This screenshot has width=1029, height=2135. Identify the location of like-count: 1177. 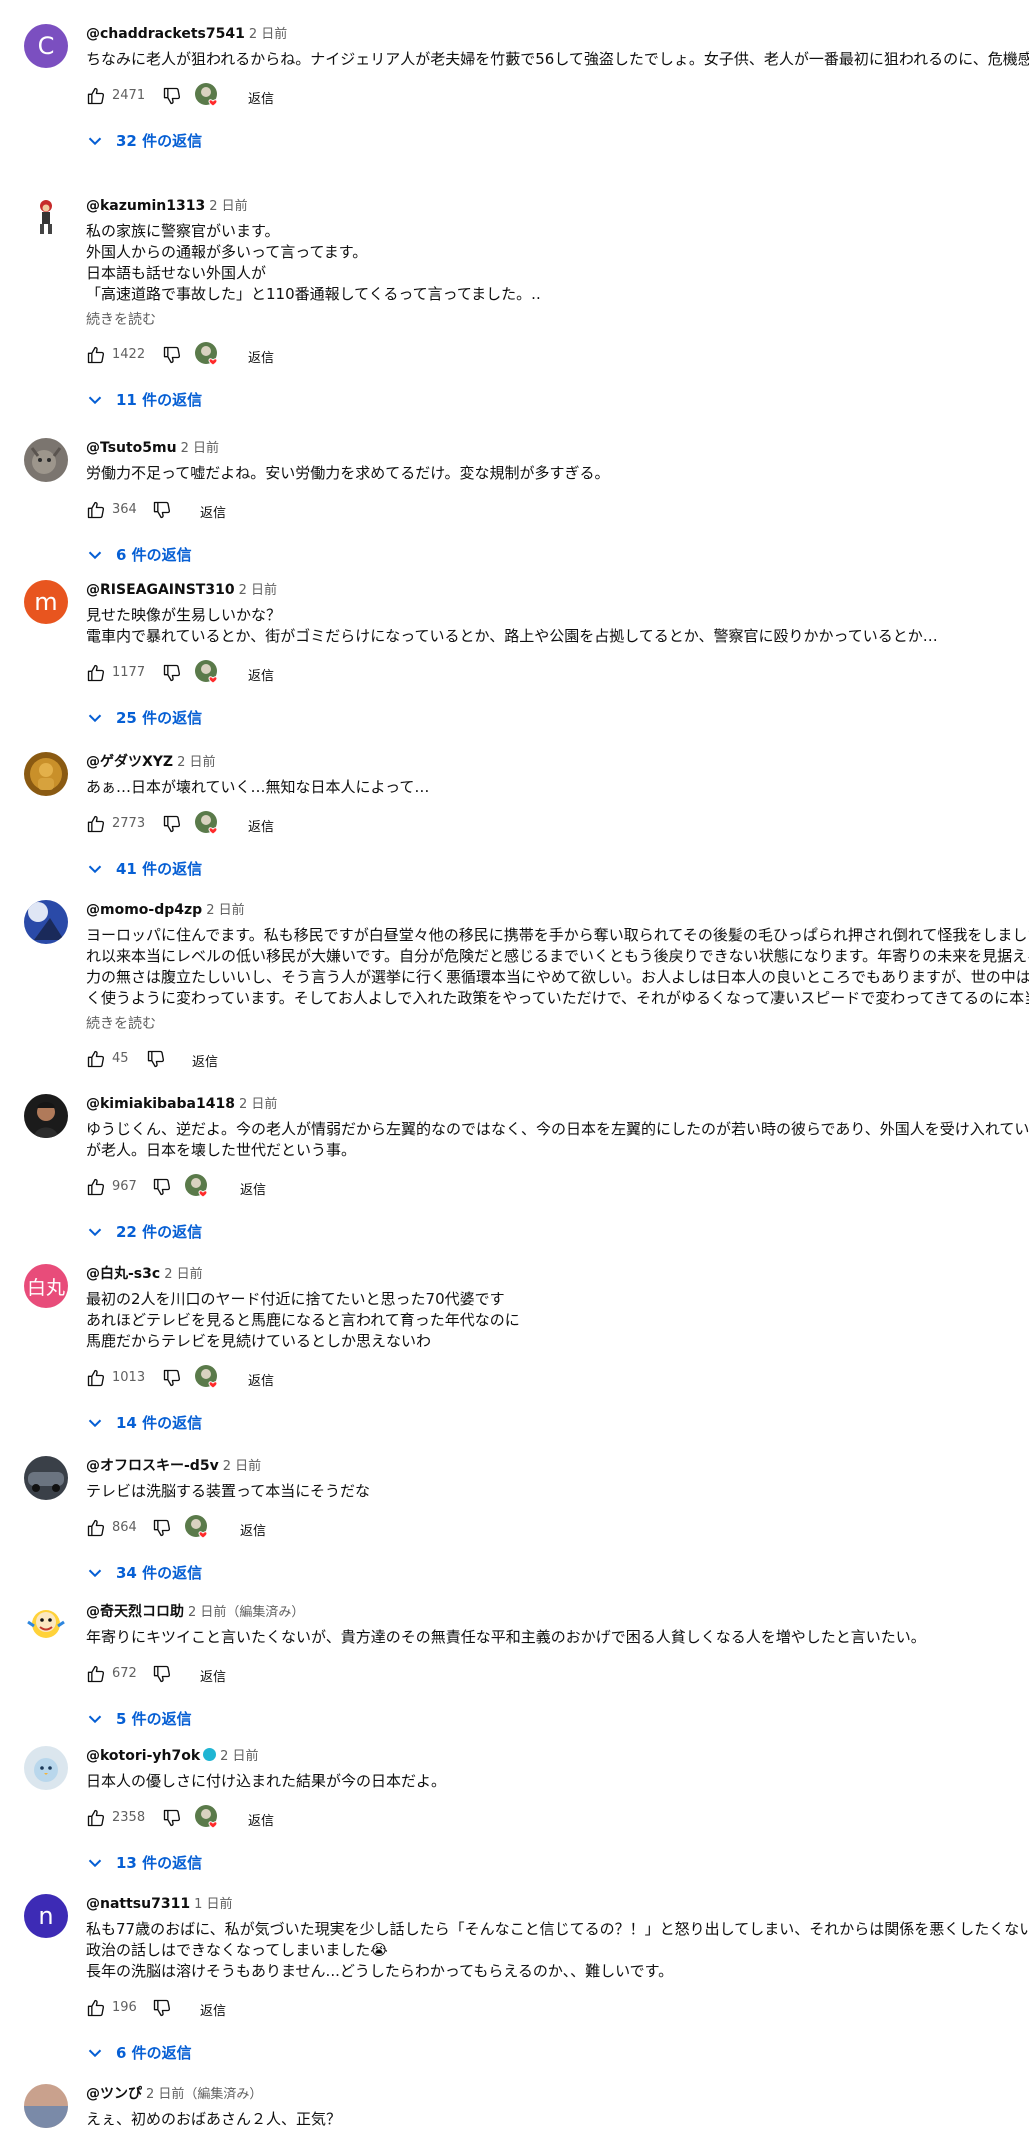
(129, 672).